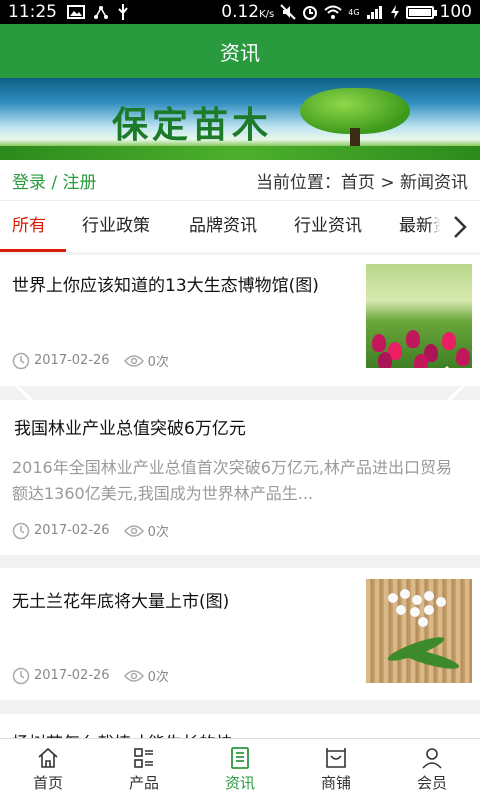  What do you see at coordinates (432, 769) in the screenshot?
I see `nav-member: 会员` at bounding box center [432, 769].